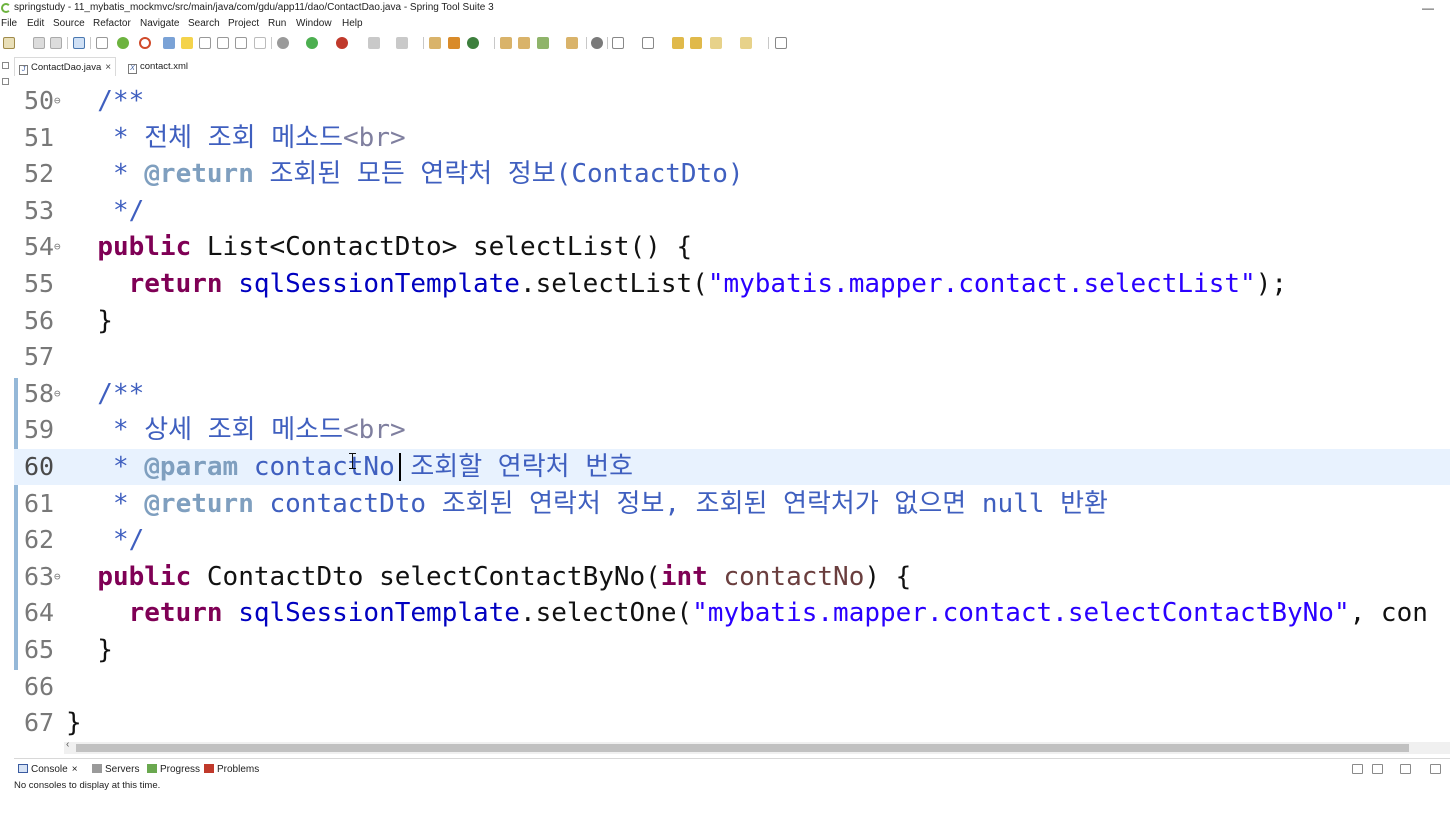  Describe the element at coordinates (205, 430) in the screenshot. I see `code-token: * 상세 조회 메소드` at that location.